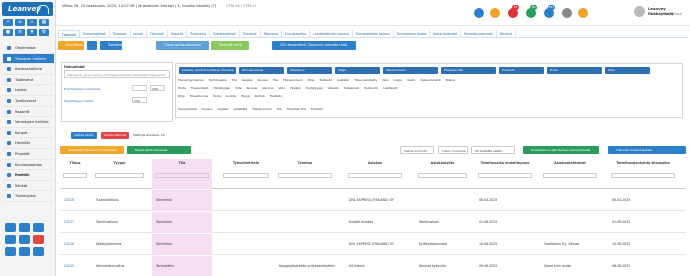 This screenshot has height=276, width=690. What do you see at coordinates (583, 13) in the screenshot?
I see `warning-icon` at bounding box center [583, 13].